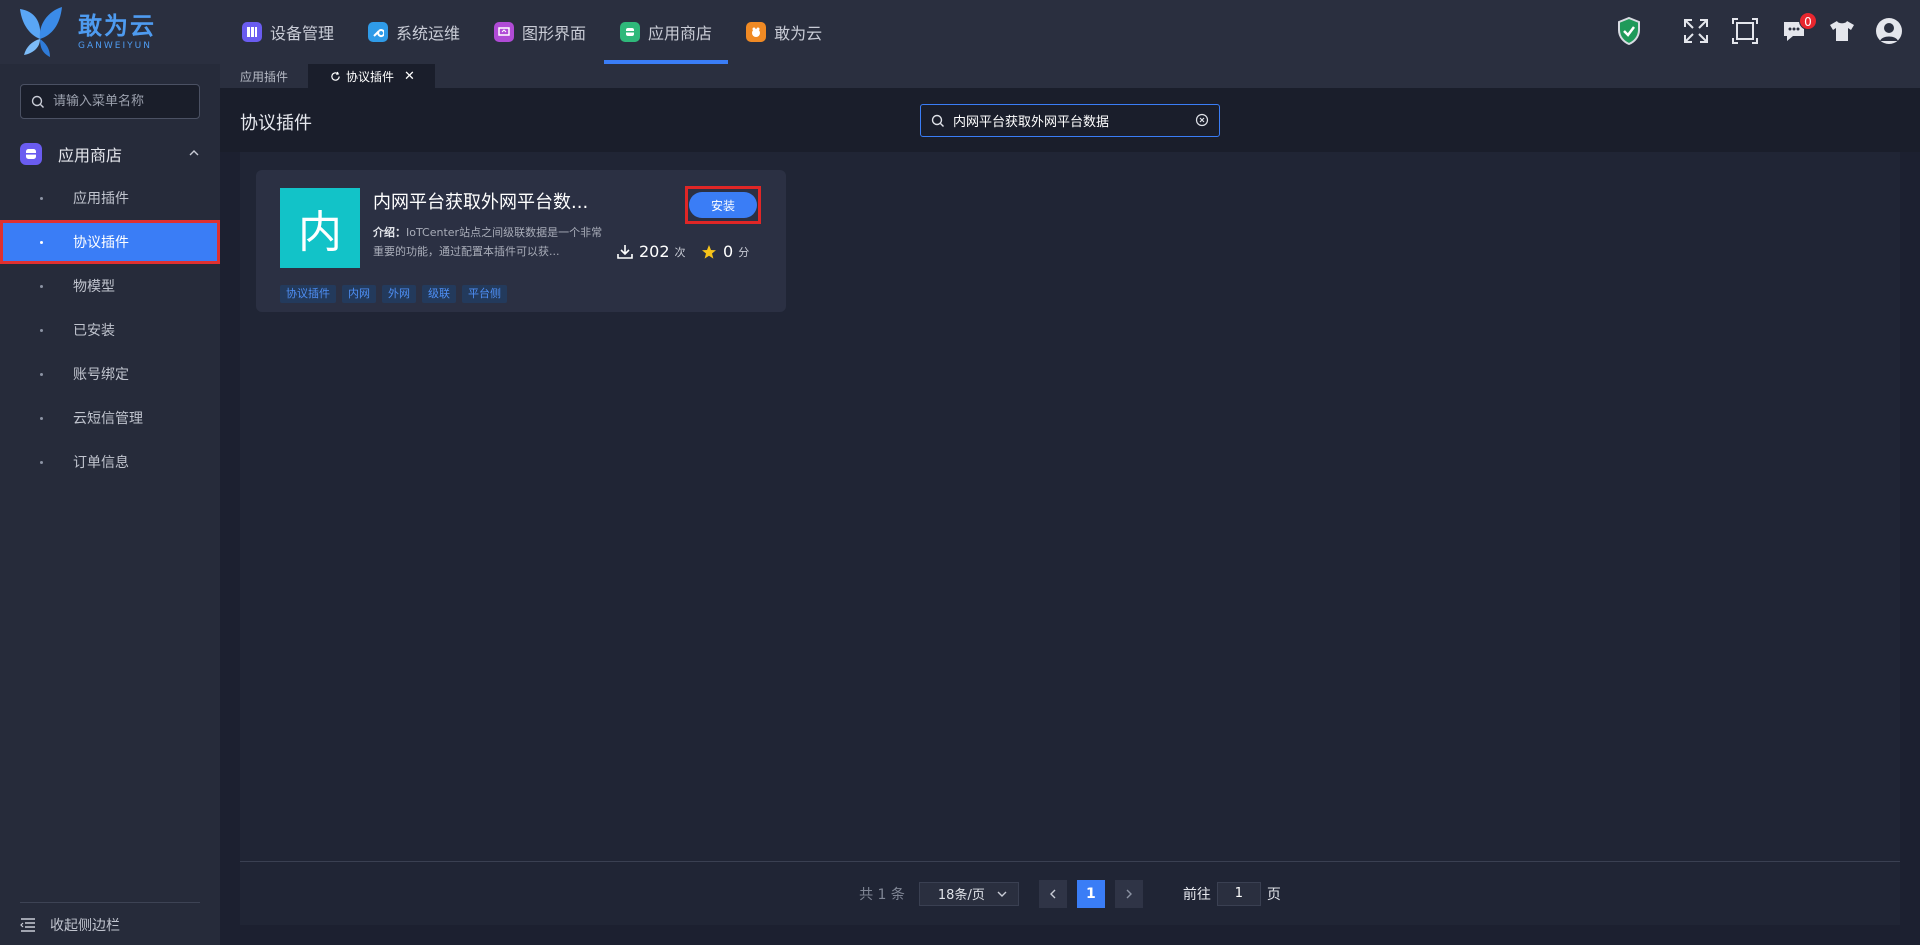 The image size is (1920, 945). I want to click on next-page-button, so click(1128, 893).